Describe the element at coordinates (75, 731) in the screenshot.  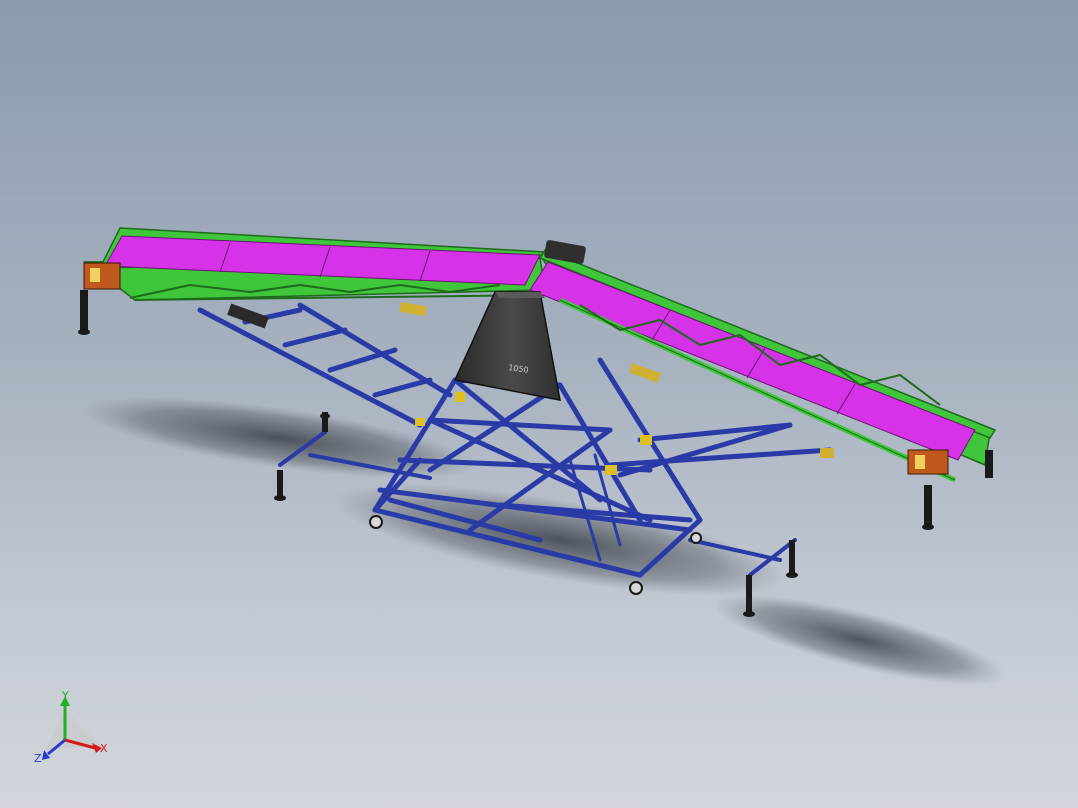
I see `view-triad: Y X Z` at that location.